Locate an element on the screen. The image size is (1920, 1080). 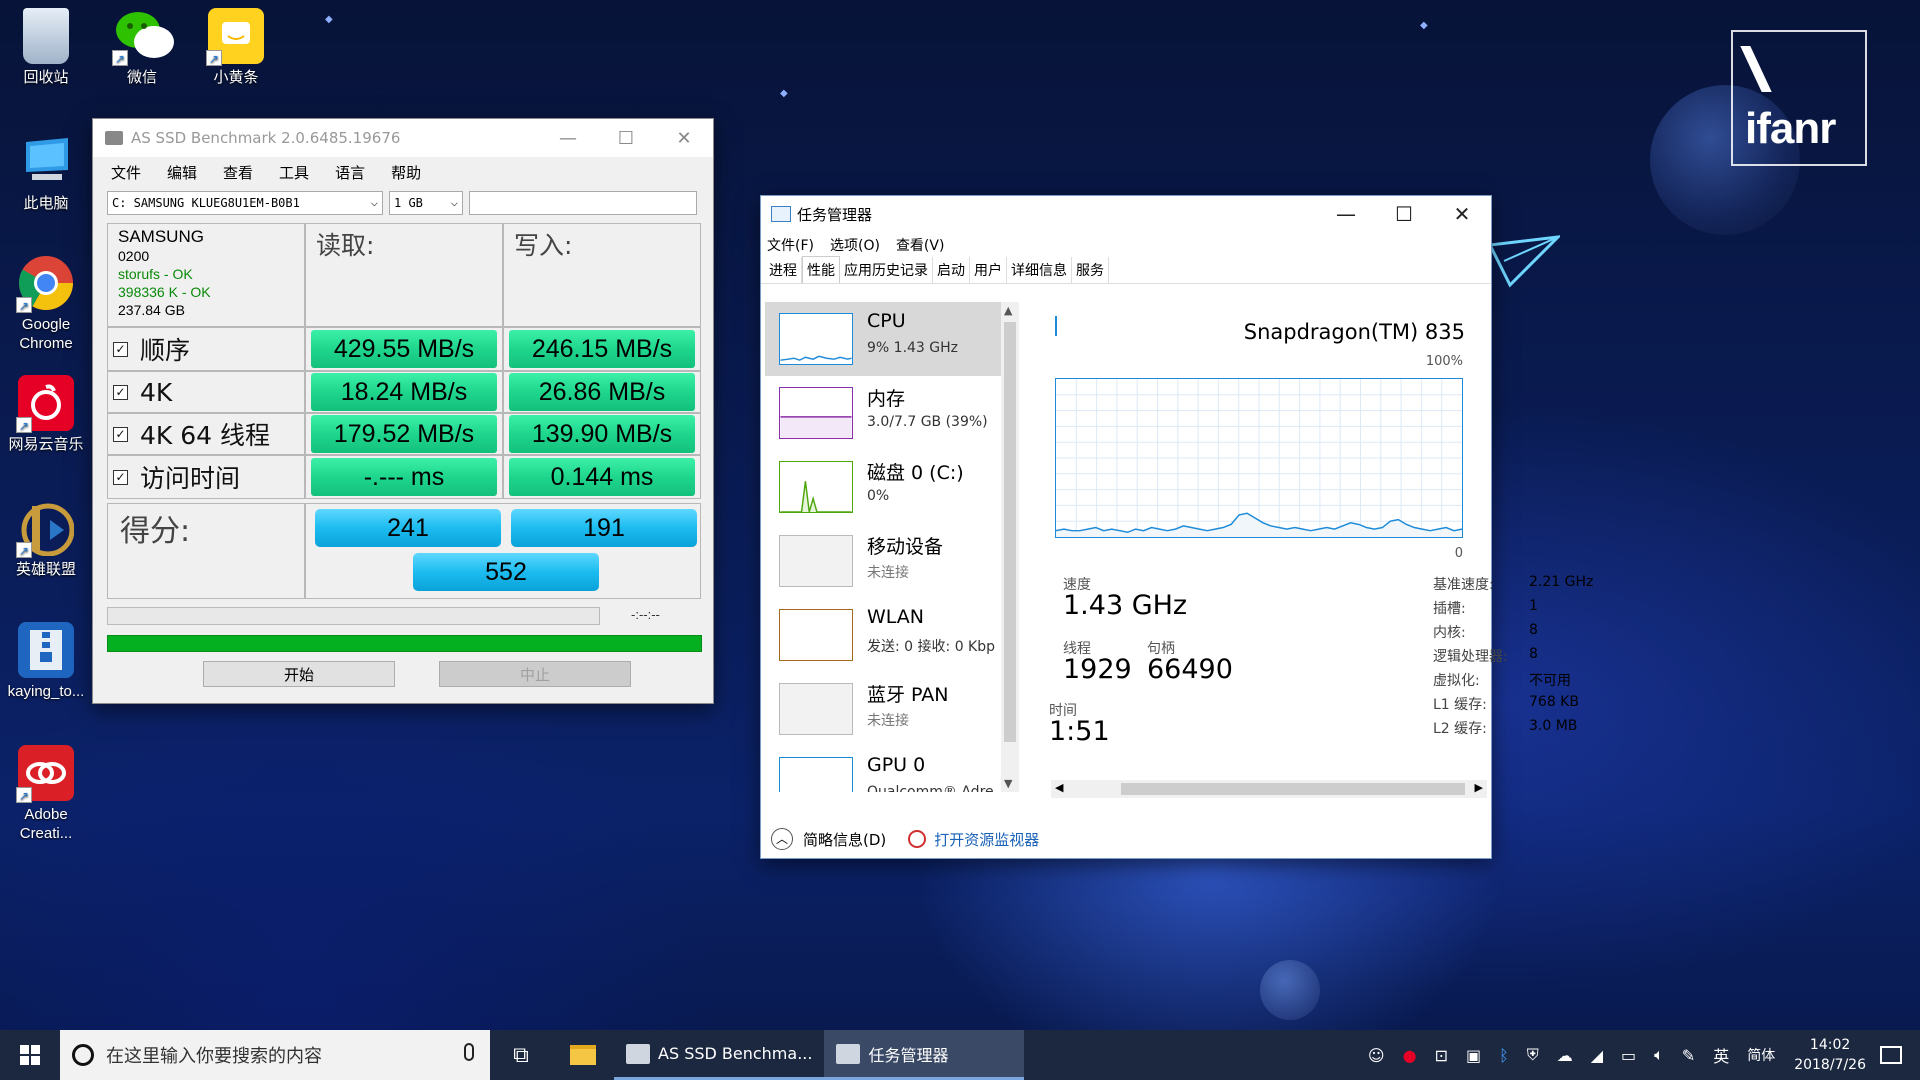
menu-tools: 工具 is located at coordinates (294, 172).